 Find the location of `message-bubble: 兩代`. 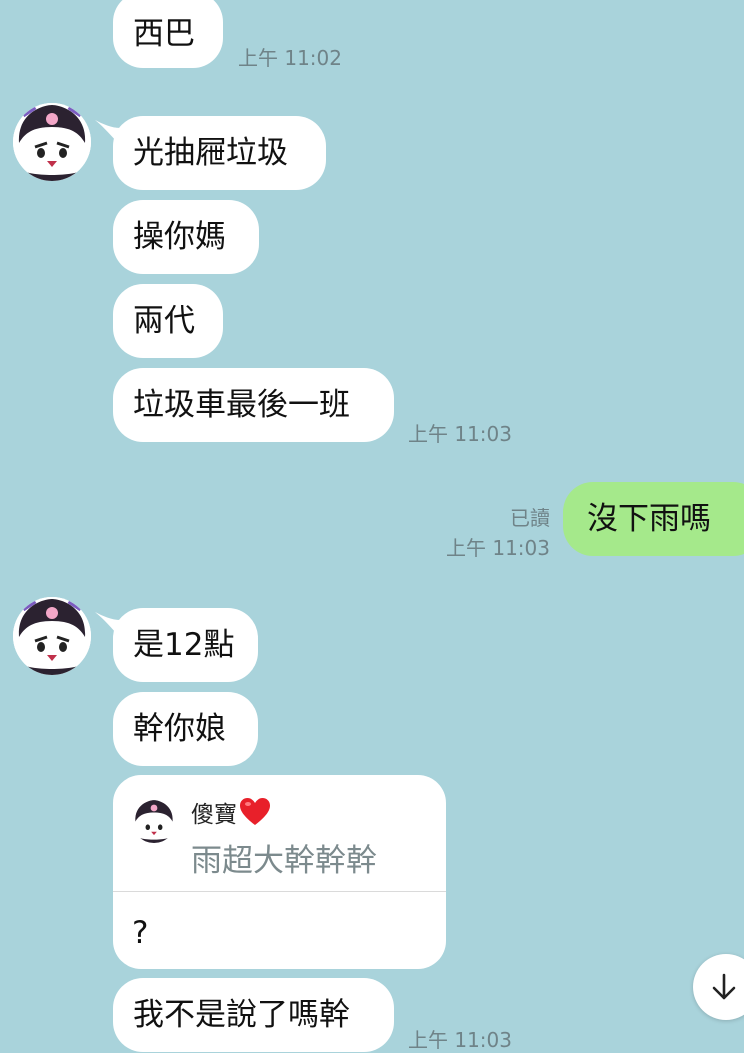

message-bubble: 兩代 is located at coordinates (168, 321).